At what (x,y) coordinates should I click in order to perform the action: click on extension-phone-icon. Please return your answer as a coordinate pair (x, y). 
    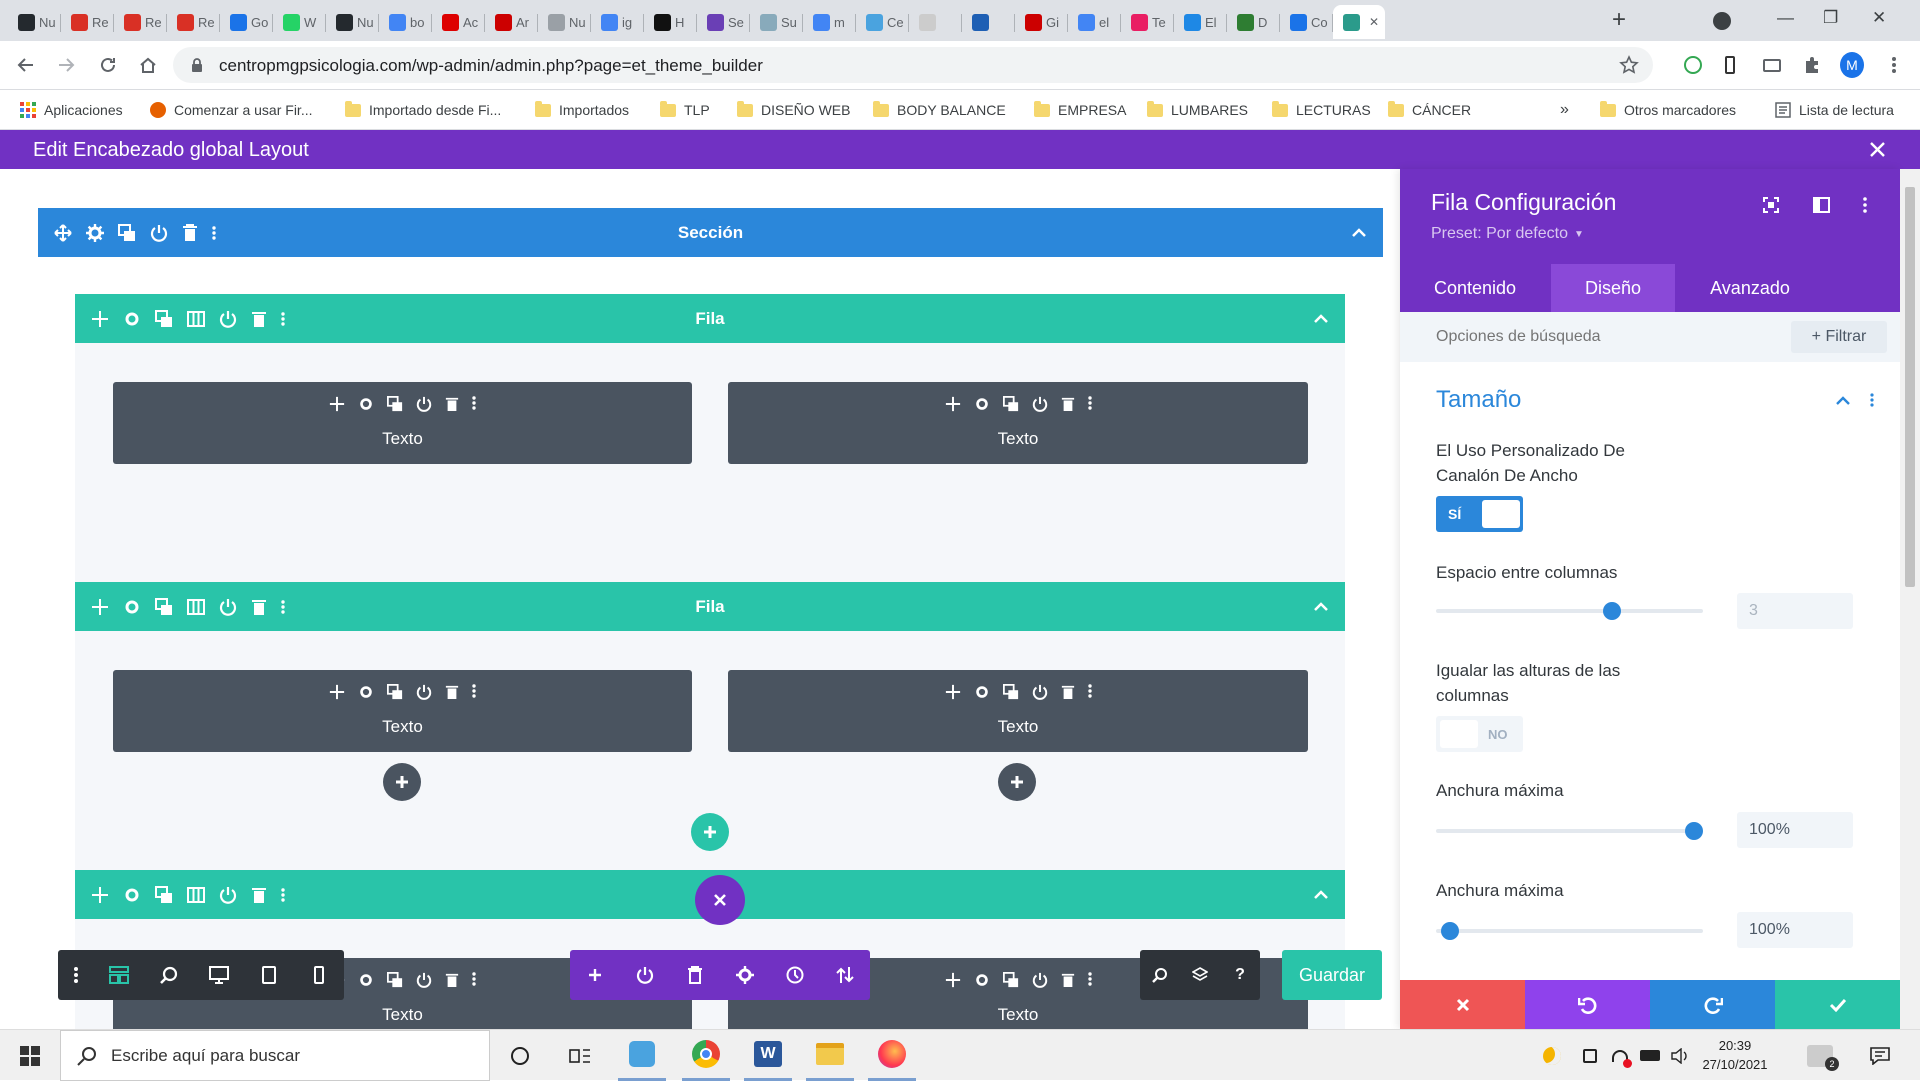
    Looking at the image, I should click on (1730, 65).